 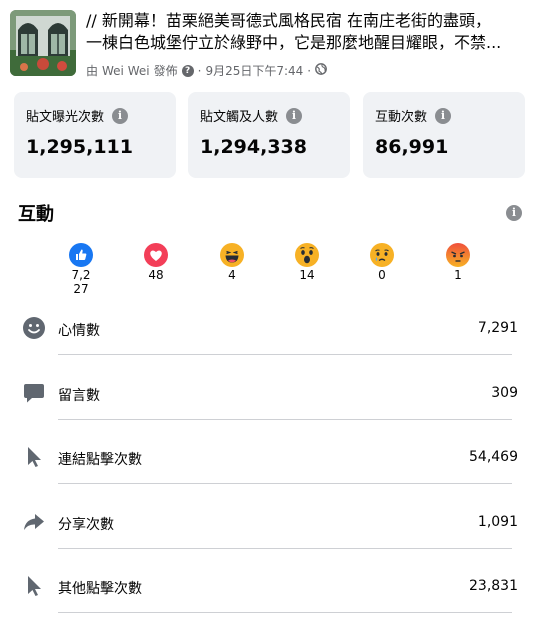 What do you see at coordinates (232, 255) in the screenshot?
I see `haha-icon` at bounding box center [232, 255].